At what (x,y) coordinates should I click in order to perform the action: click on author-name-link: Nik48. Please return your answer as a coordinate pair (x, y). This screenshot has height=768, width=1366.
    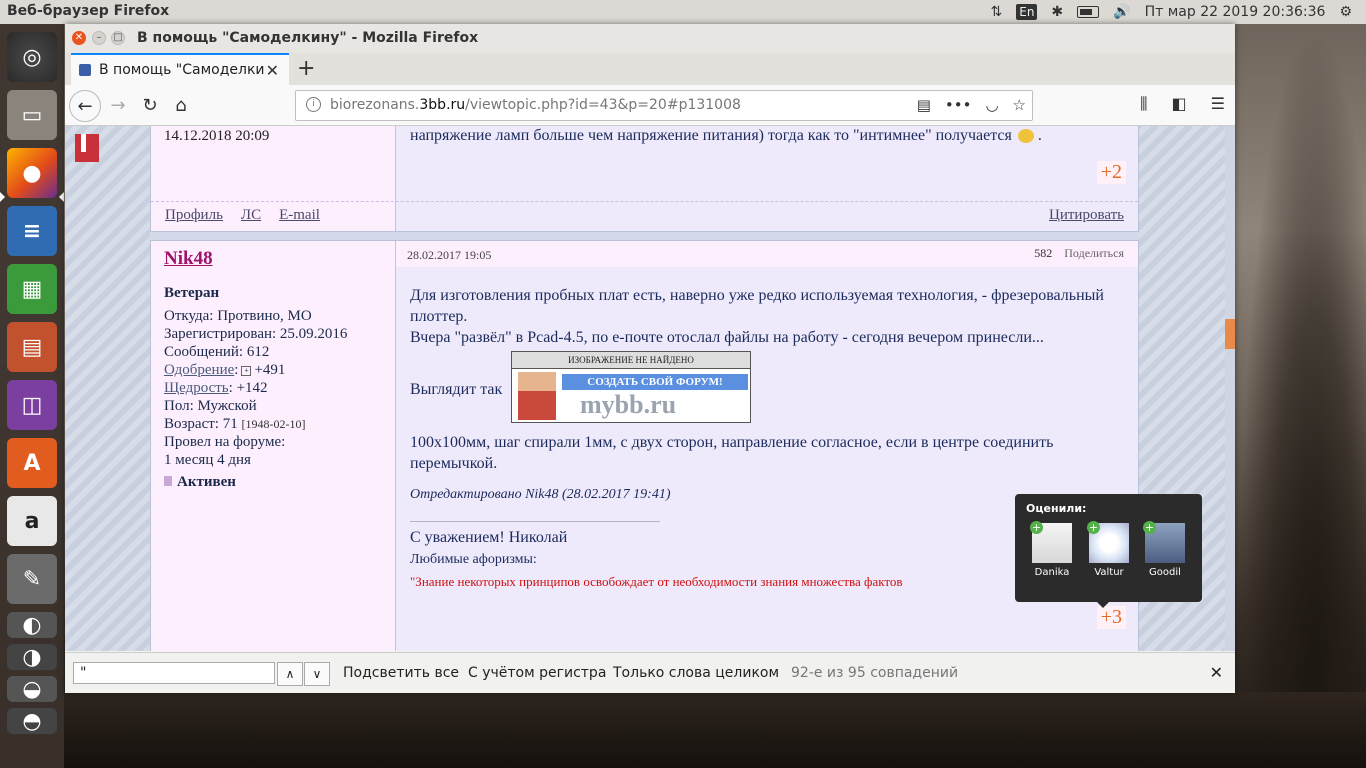
    Looking at the image, I should click on (188, 259).